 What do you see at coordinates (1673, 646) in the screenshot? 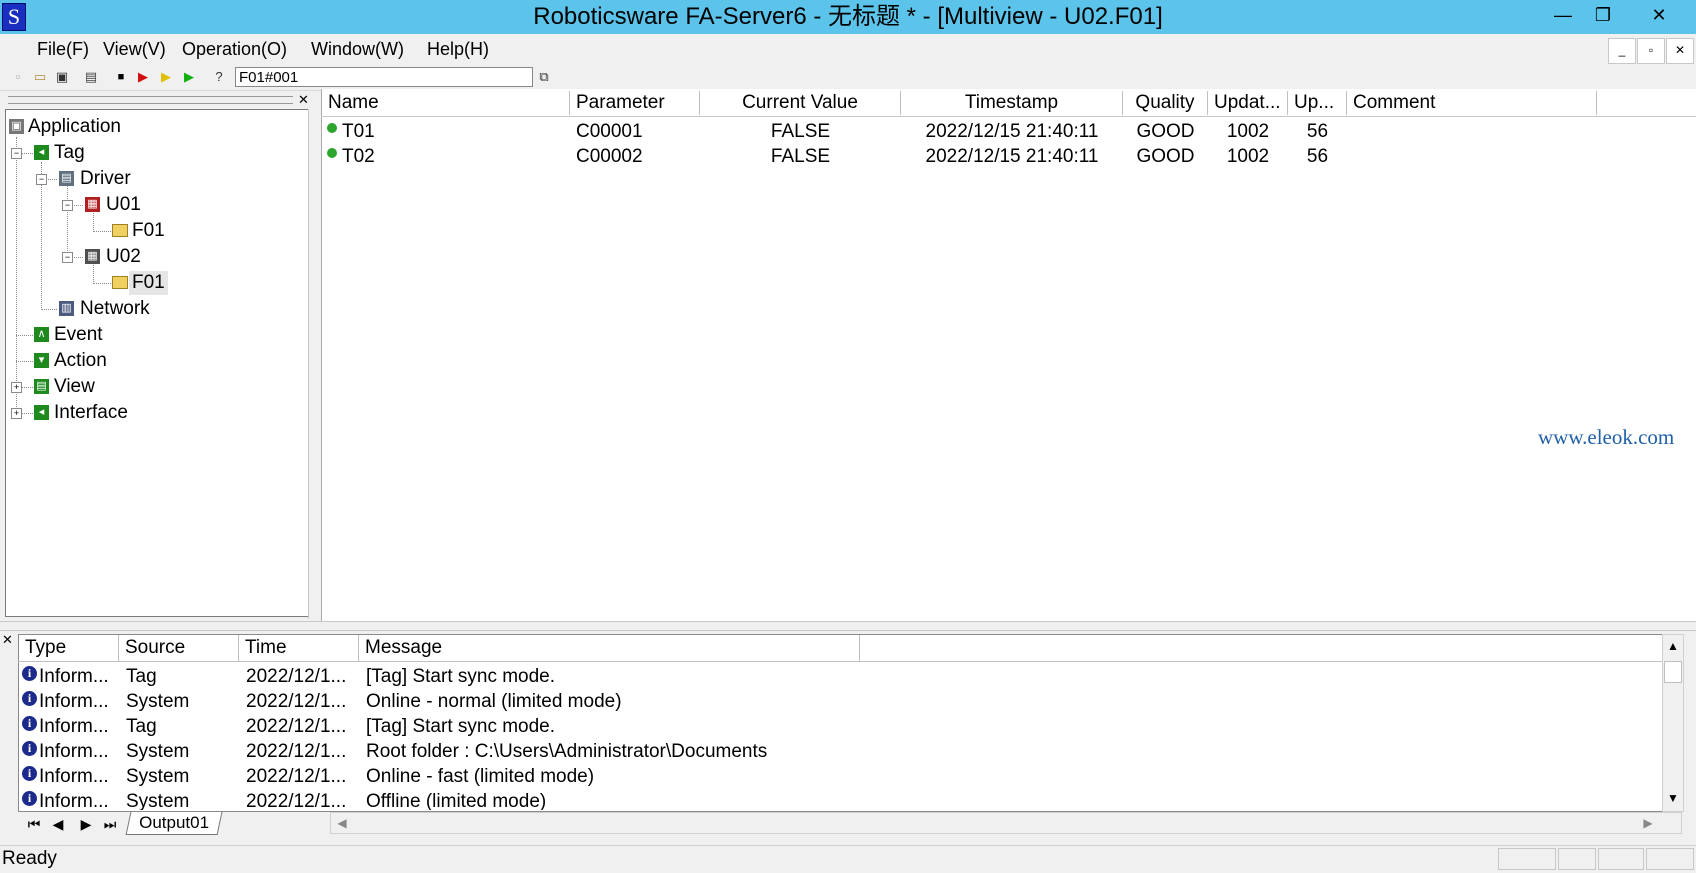
I see `scroll-up-icon: ▲` at bounding box center [1673, 646].